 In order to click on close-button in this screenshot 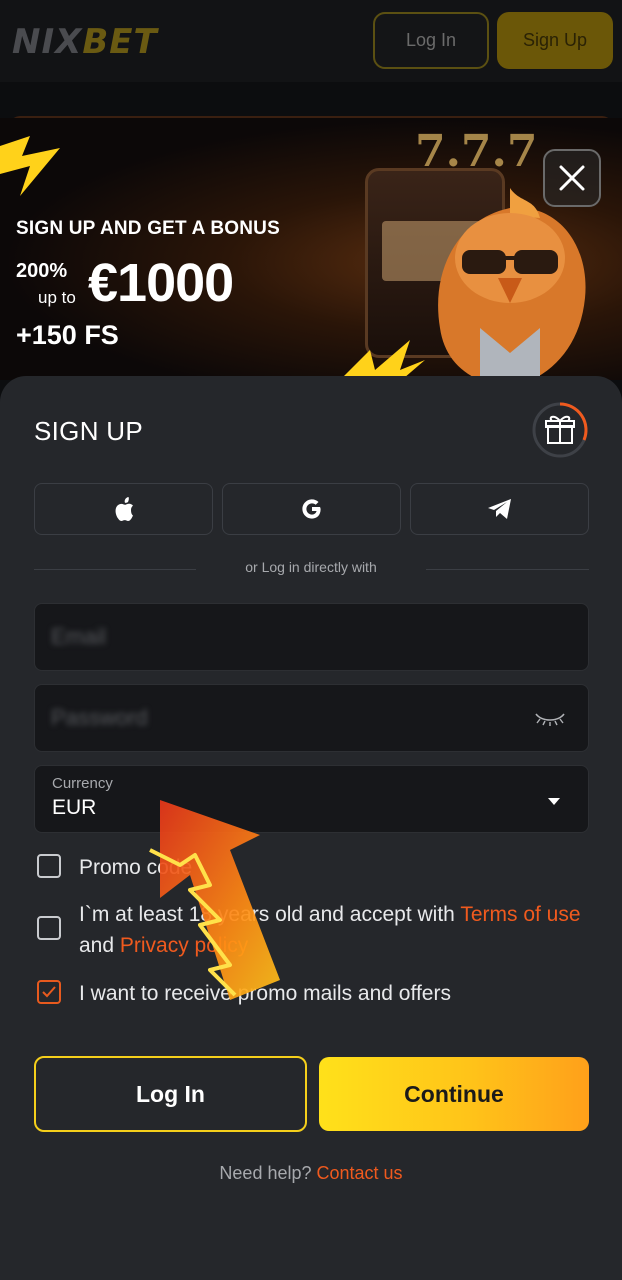, I will do `click(572, 178)`.